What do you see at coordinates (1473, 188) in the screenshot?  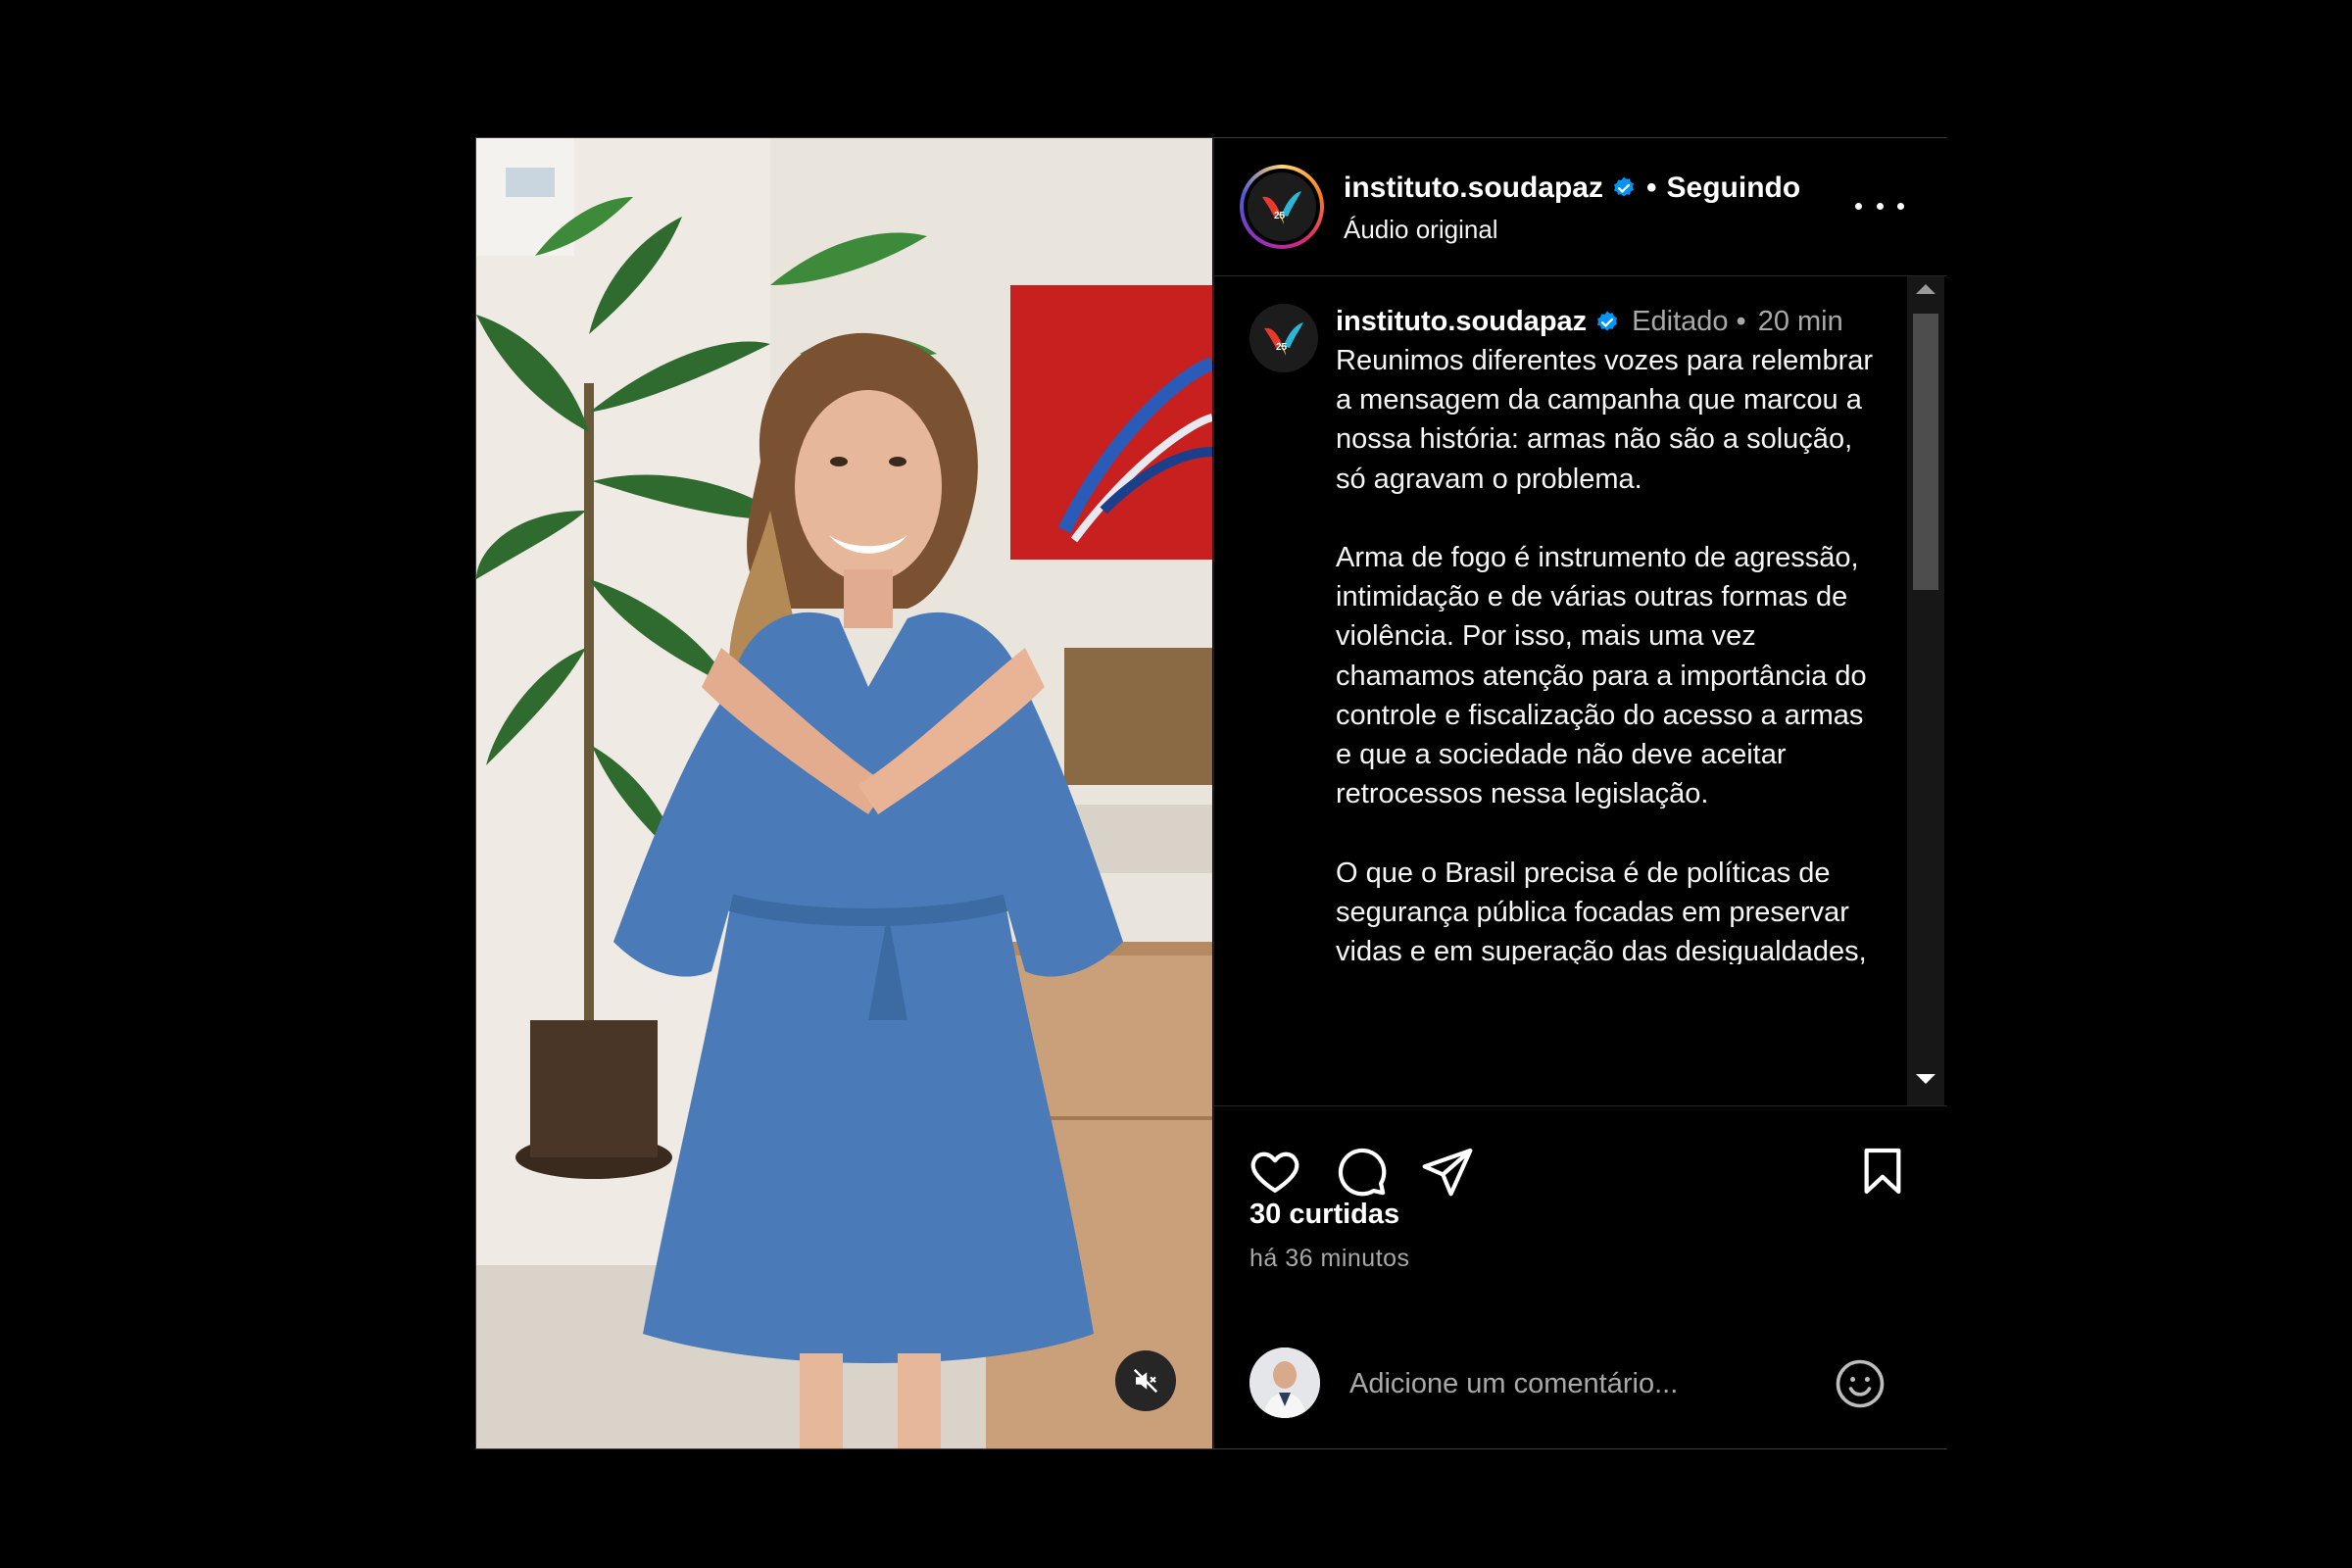 I see `header-username: instituto.soudapaz` at bounding box center [1473, 188].